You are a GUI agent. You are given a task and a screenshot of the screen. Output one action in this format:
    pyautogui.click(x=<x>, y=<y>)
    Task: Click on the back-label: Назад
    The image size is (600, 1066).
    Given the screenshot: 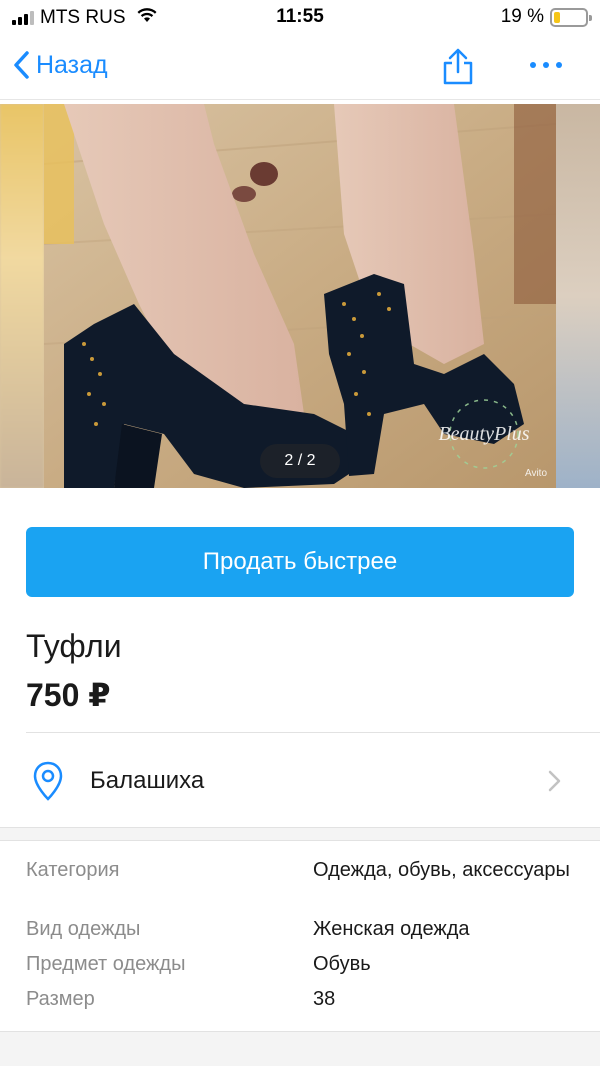 What is the action you would take?
    pyautogui.click(x=72, y=64)
    